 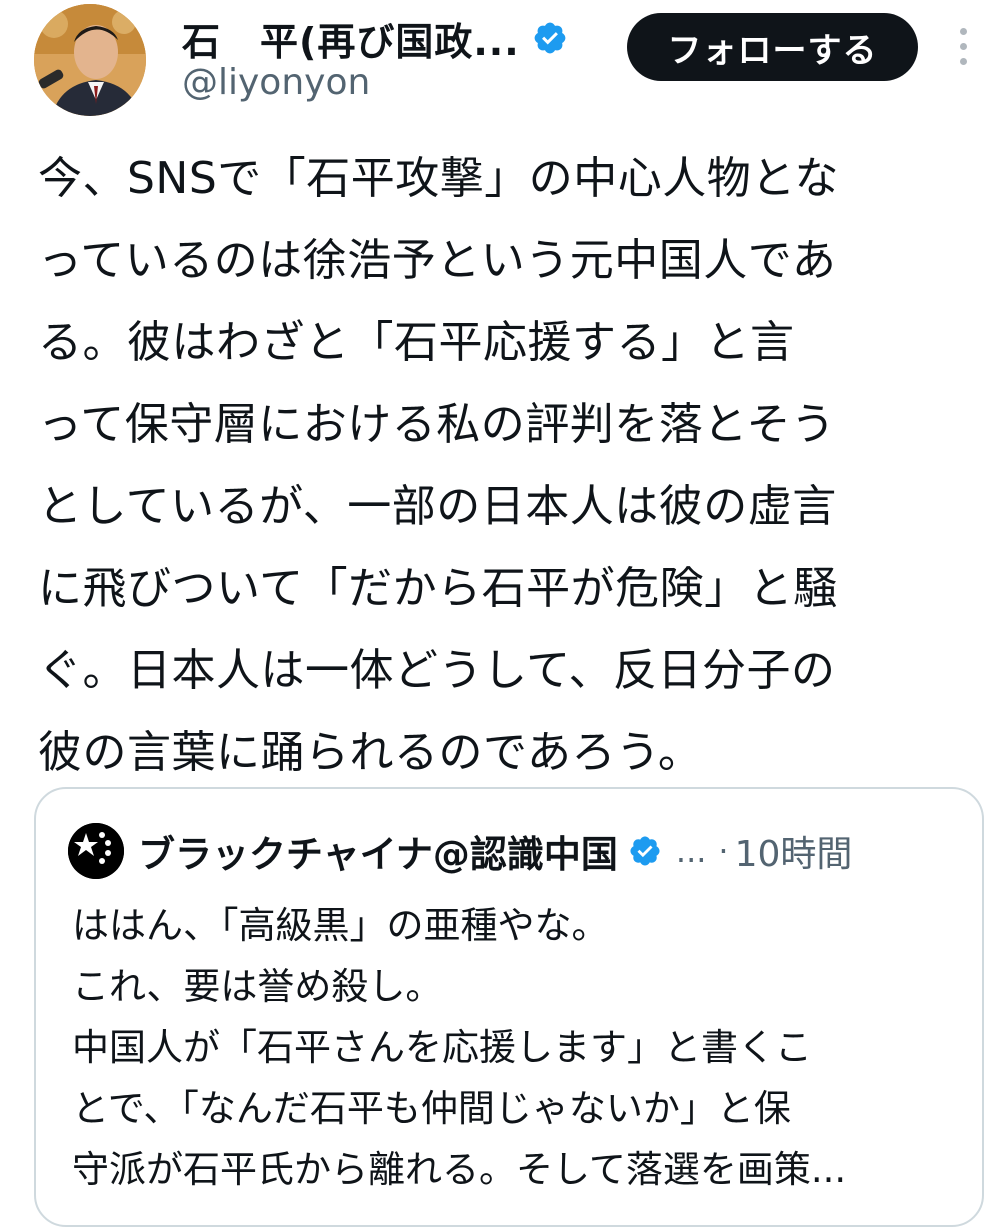 What do you see at coordinates (772, 47) in the screenshot?
I see `follow-button: フォローする` at bounding box center [772, 47].